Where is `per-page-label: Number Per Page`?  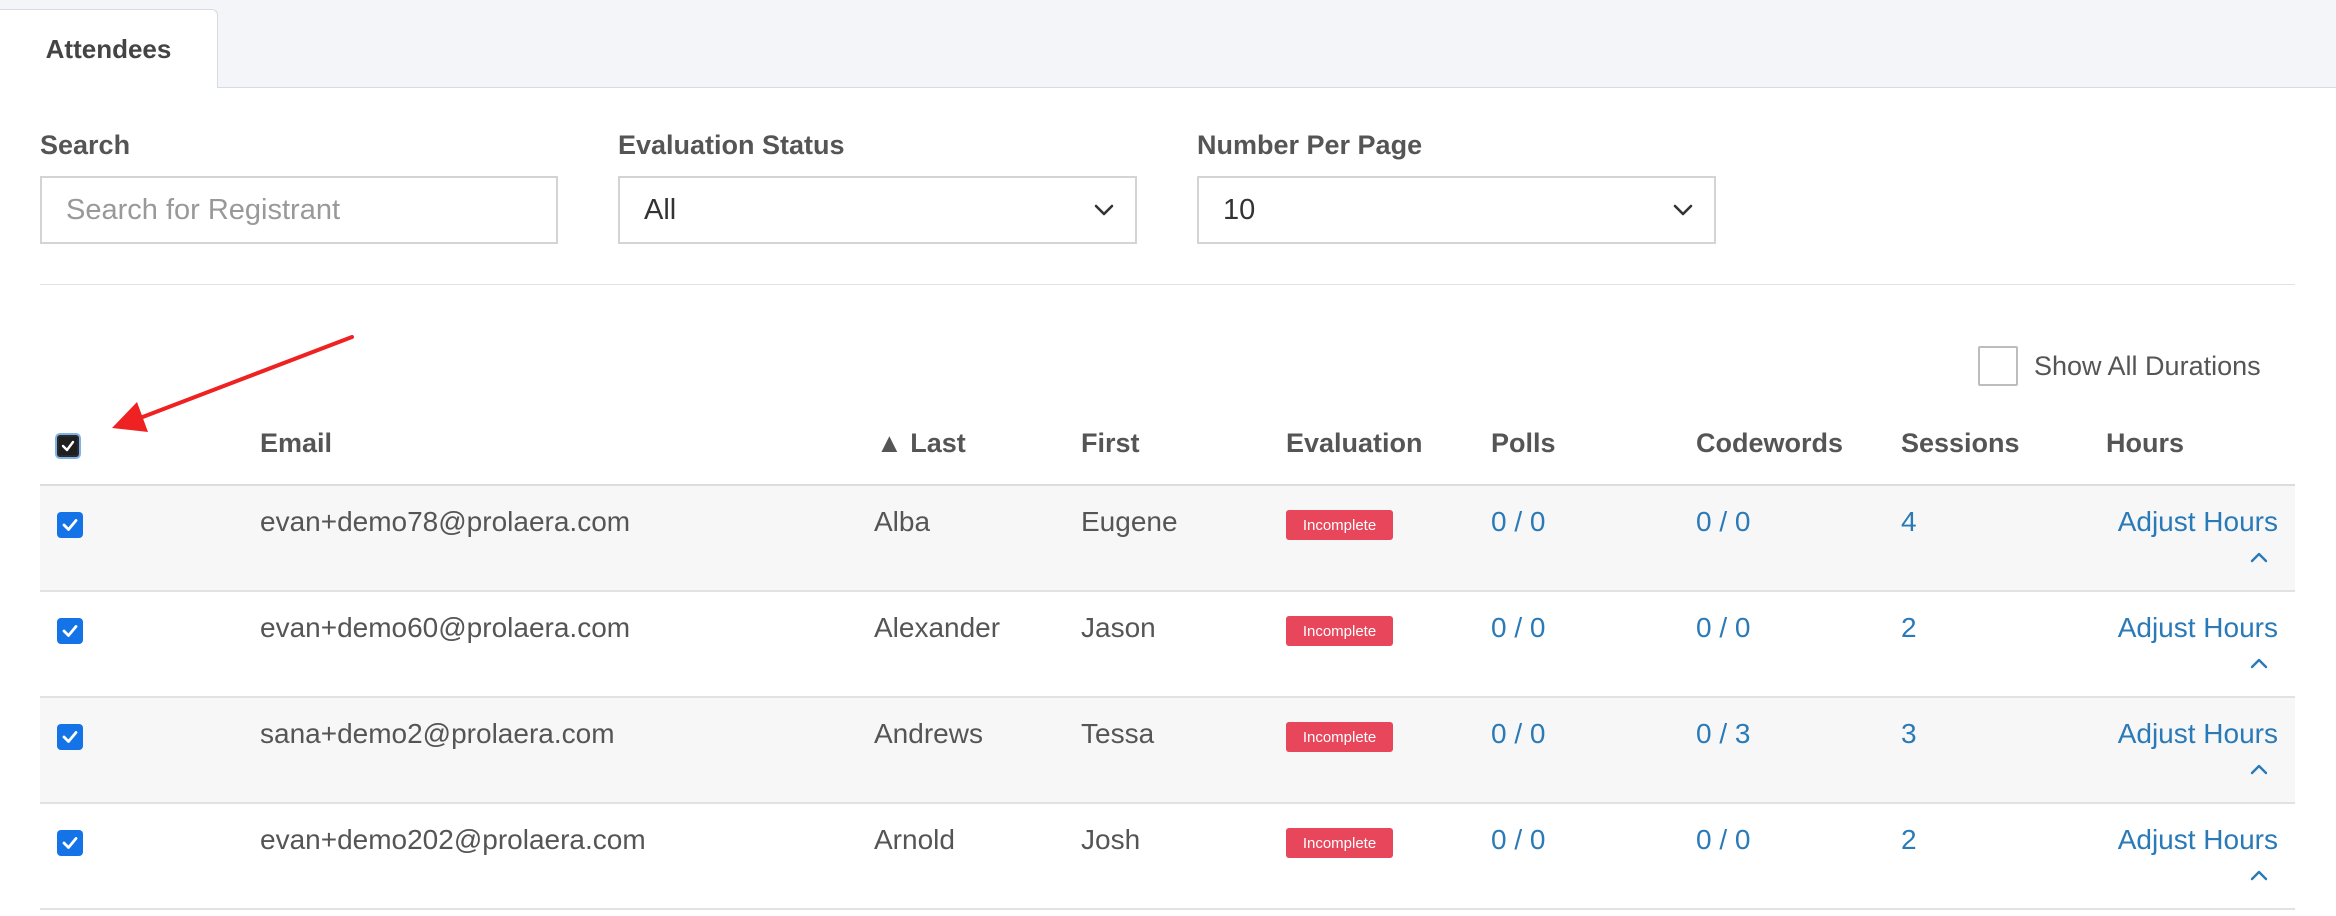
per-page-label: Number Per Page is located at coordinates (1310, 145).